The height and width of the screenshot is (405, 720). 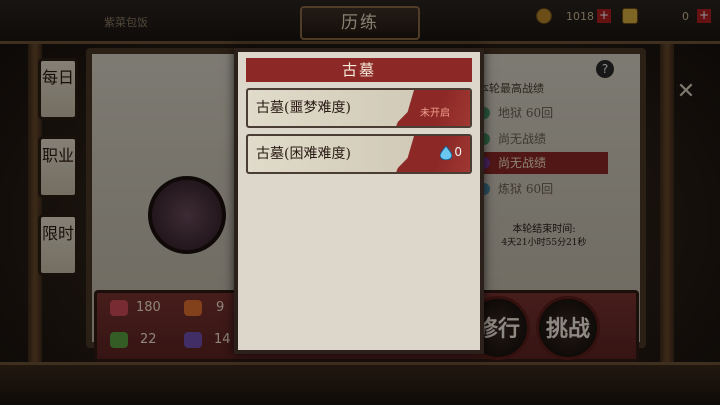 I want to click on dungeon-entry-label: 古墓(困难难度), so click(x=303, y=154).